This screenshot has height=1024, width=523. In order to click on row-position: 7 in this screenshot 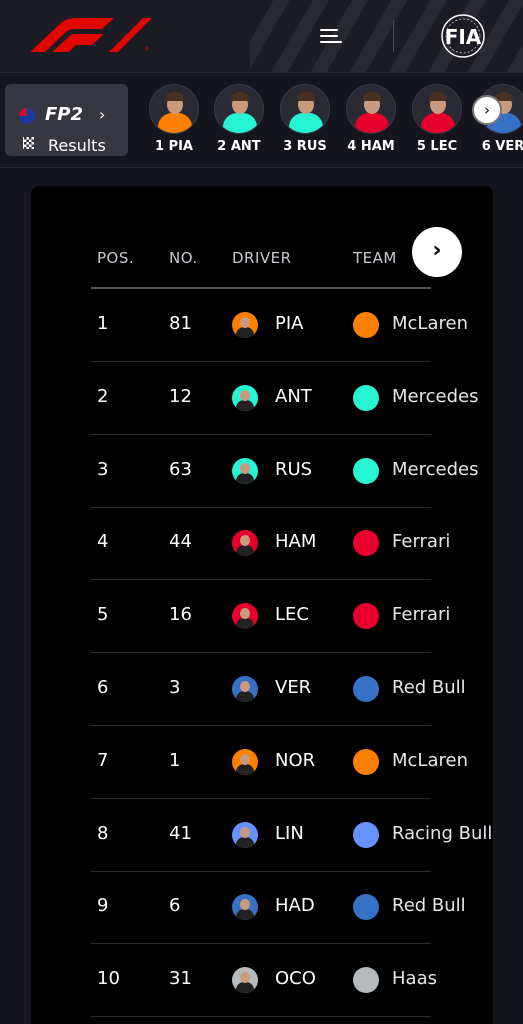, I will do `click(103, 760)`.